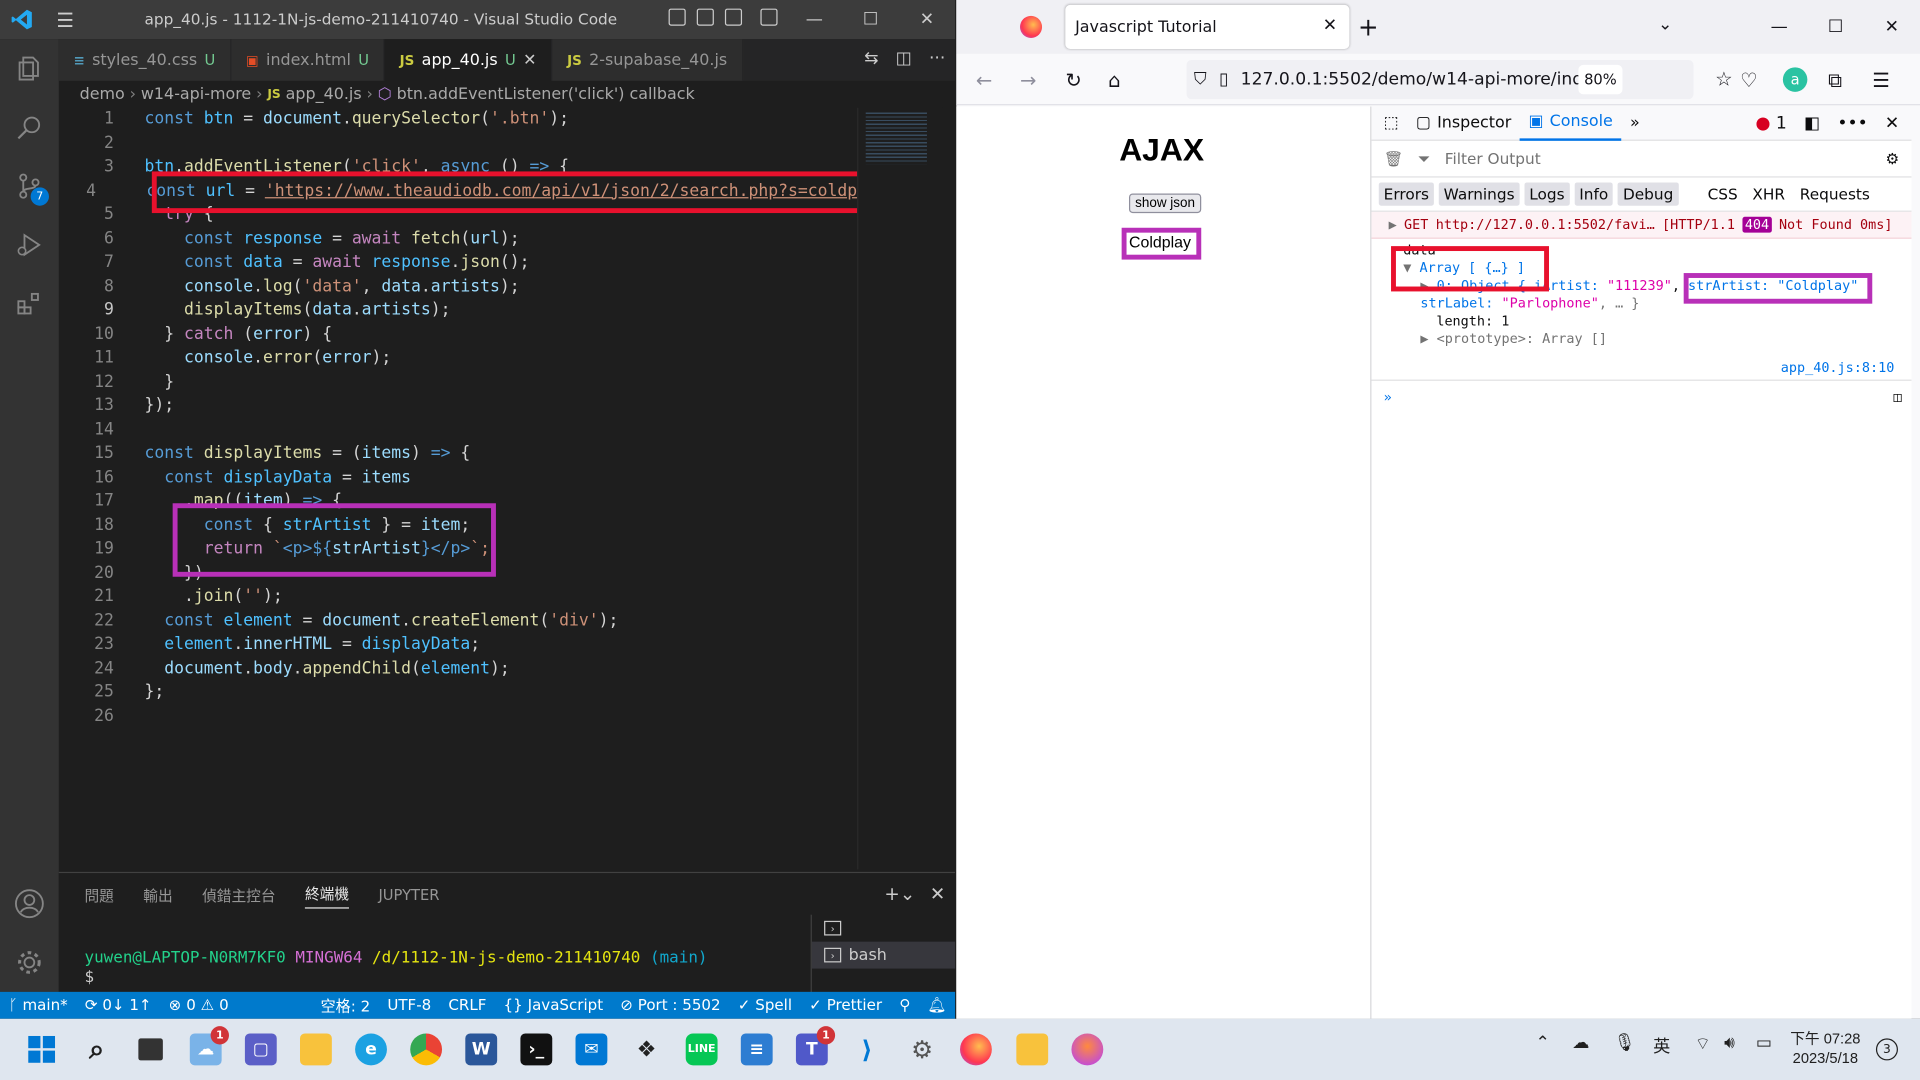 This screenshot has width=1920, height=1080. What do you see at coordinates (151, 1049) in the screenshot?
I see `task-view-icon` at bounding box center [151, 1049].